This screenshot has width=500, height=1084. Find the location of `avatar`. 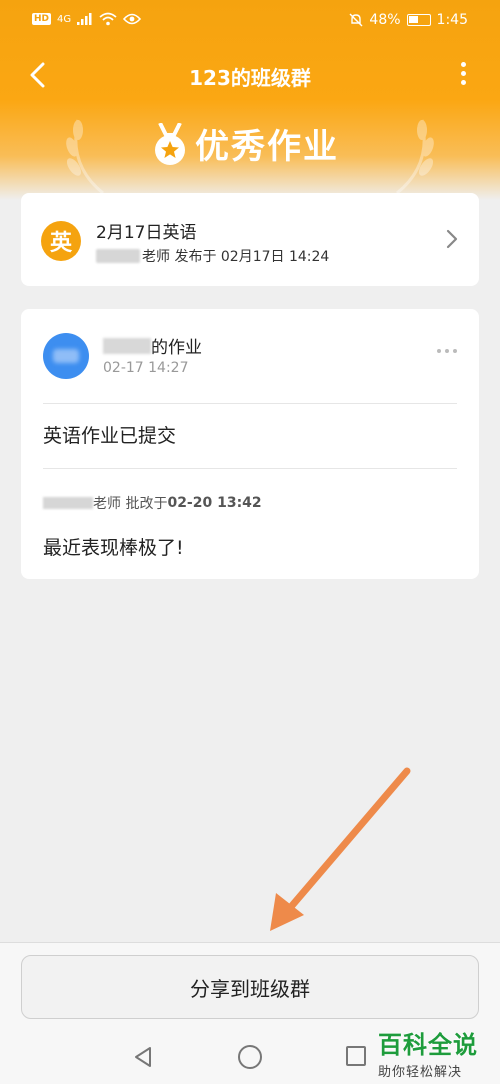

avatar is located at coordinates (66, 356).